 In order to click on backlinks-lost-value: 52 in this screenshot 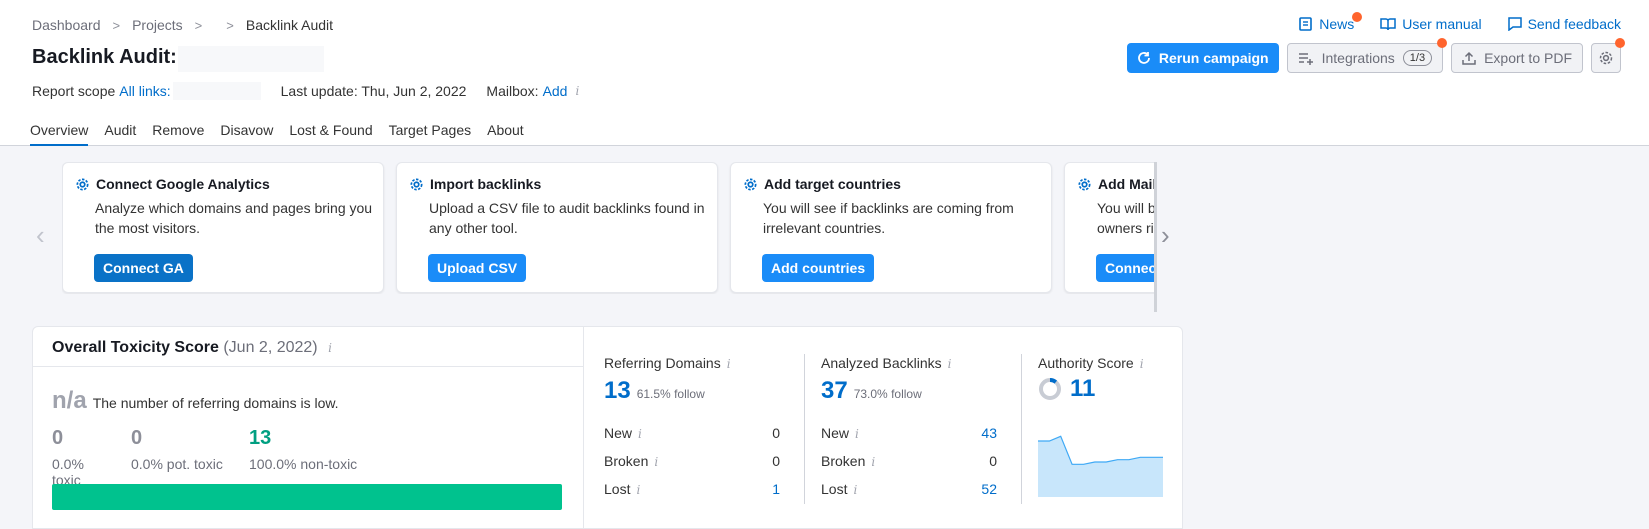, I will do `click(989, 489)`.